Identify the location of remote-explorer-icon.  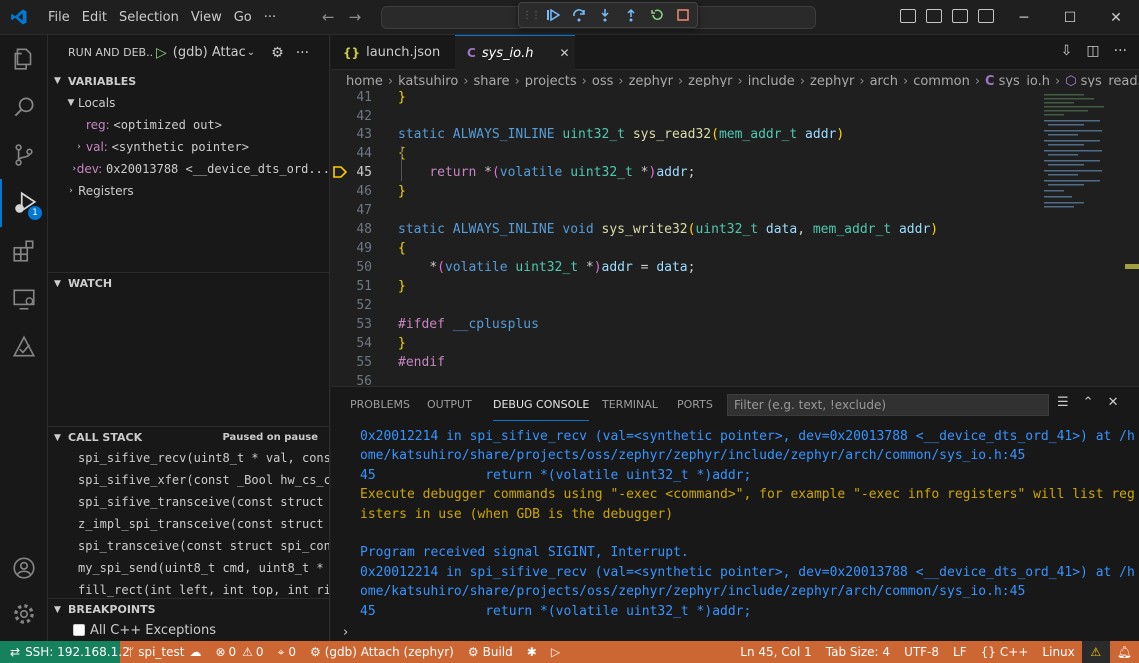
(24, 299).